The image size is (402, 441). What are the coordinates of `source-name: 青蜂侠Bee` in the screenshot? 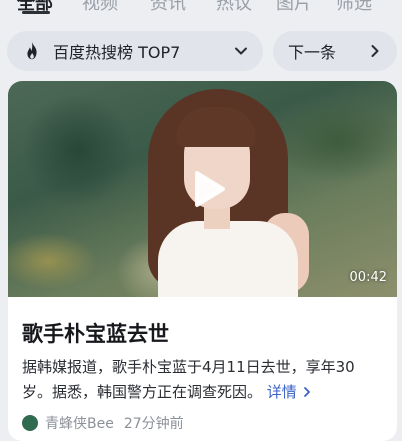 It's located at (79, 423).